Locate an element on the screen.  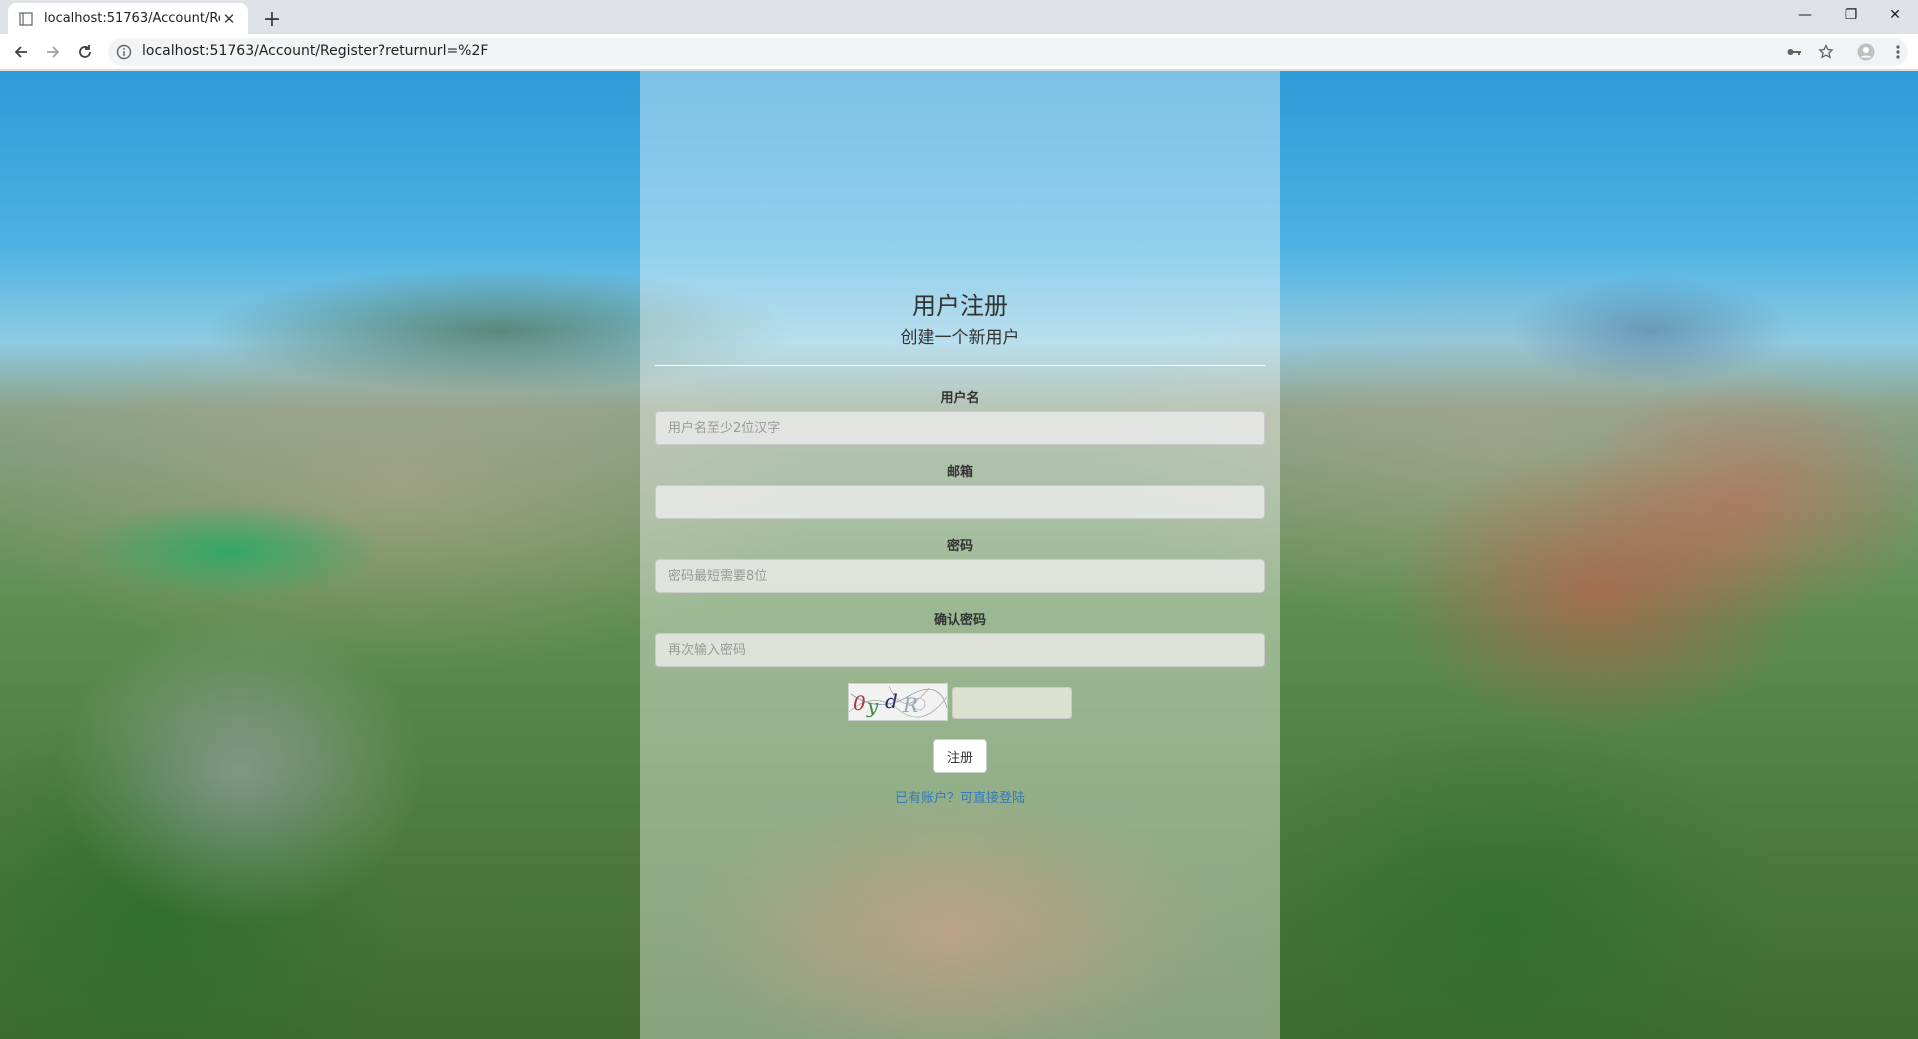
window-close-button: ✕ is located at coordinates (1895, 15).